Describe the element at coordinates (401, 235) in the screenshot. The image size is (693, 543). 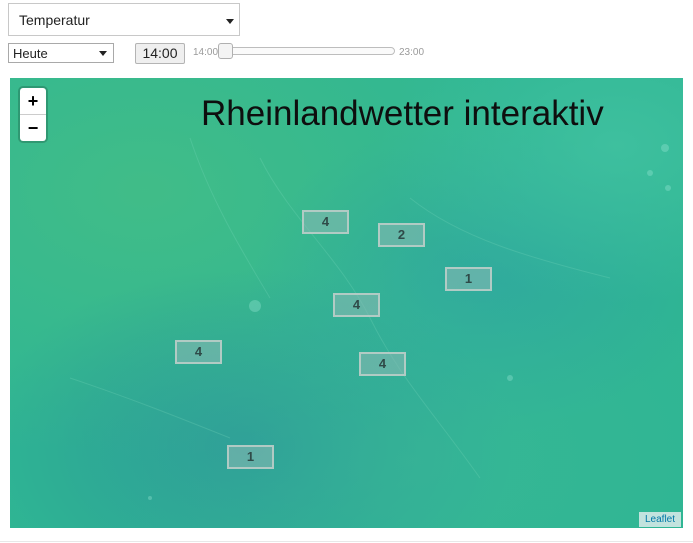
I see `weather-marker: 2` at that location.